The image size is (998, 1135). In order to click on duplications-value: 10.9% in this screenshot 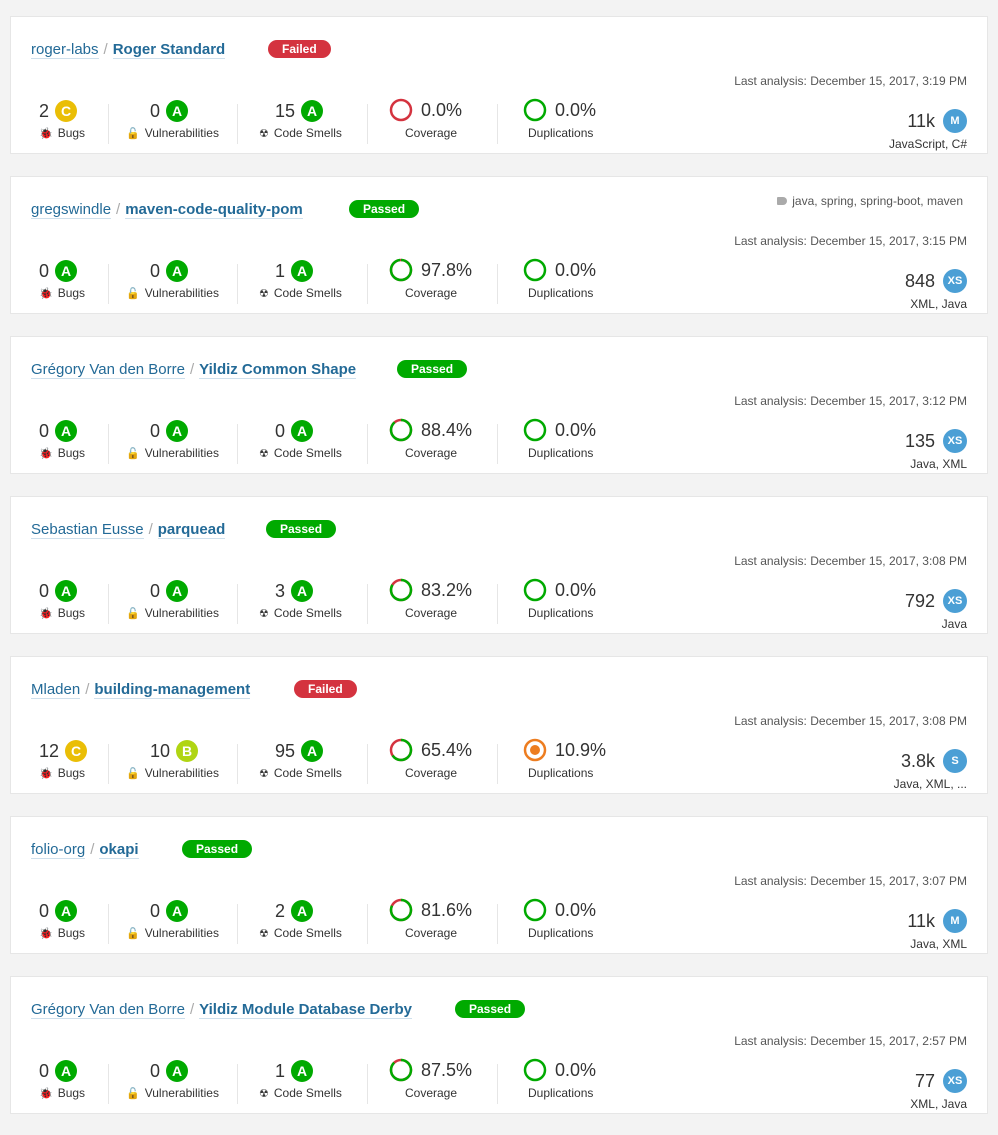, I will do `click(580, 750)`.